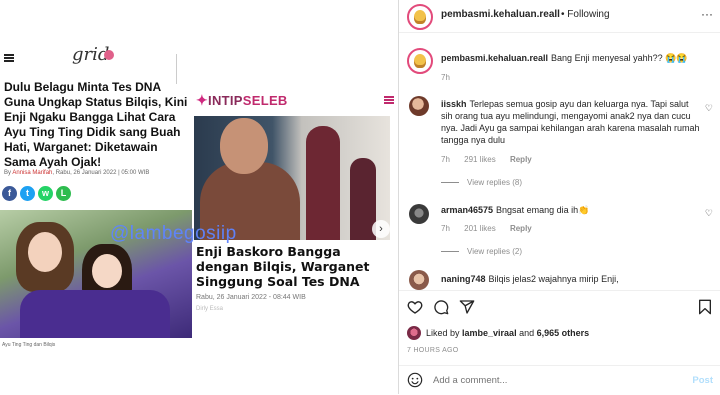 This screenshot has width=720, height=395. Describe the element at coordinates (242, 100) in the screenshot. I see `intipseleb-logo: ✦INTIPSELEB` at that location.